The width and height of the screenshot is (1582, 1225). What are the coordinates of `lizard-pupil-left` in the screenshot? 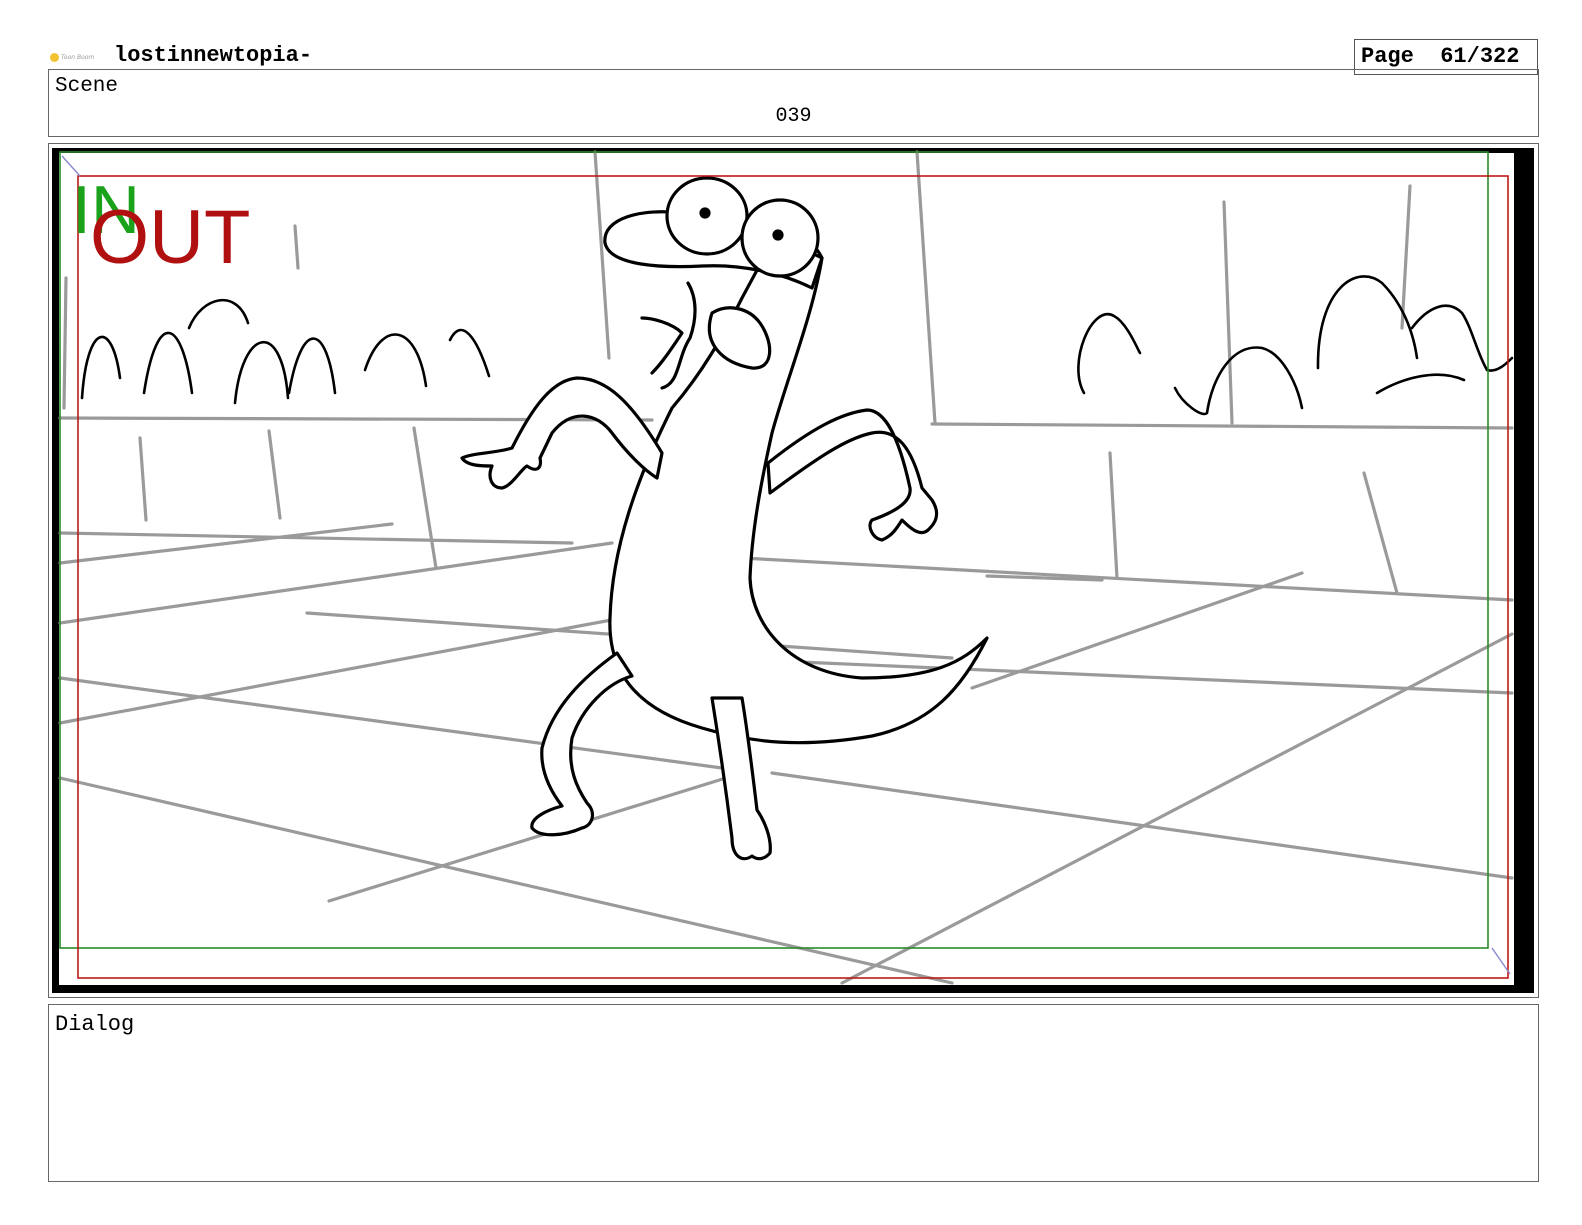 It's located at (705, 213).